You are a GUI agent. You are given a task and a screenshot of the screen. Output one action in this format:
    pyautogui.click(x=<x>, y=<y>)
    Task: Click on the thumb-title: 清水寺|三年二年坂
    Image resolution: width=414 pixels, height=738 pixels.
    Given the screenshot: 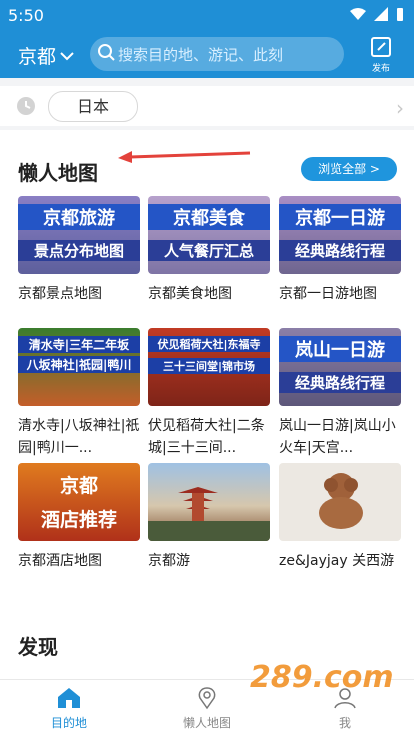 What is the action you would take?
    pyautogui.click(x=79, y=344)
    